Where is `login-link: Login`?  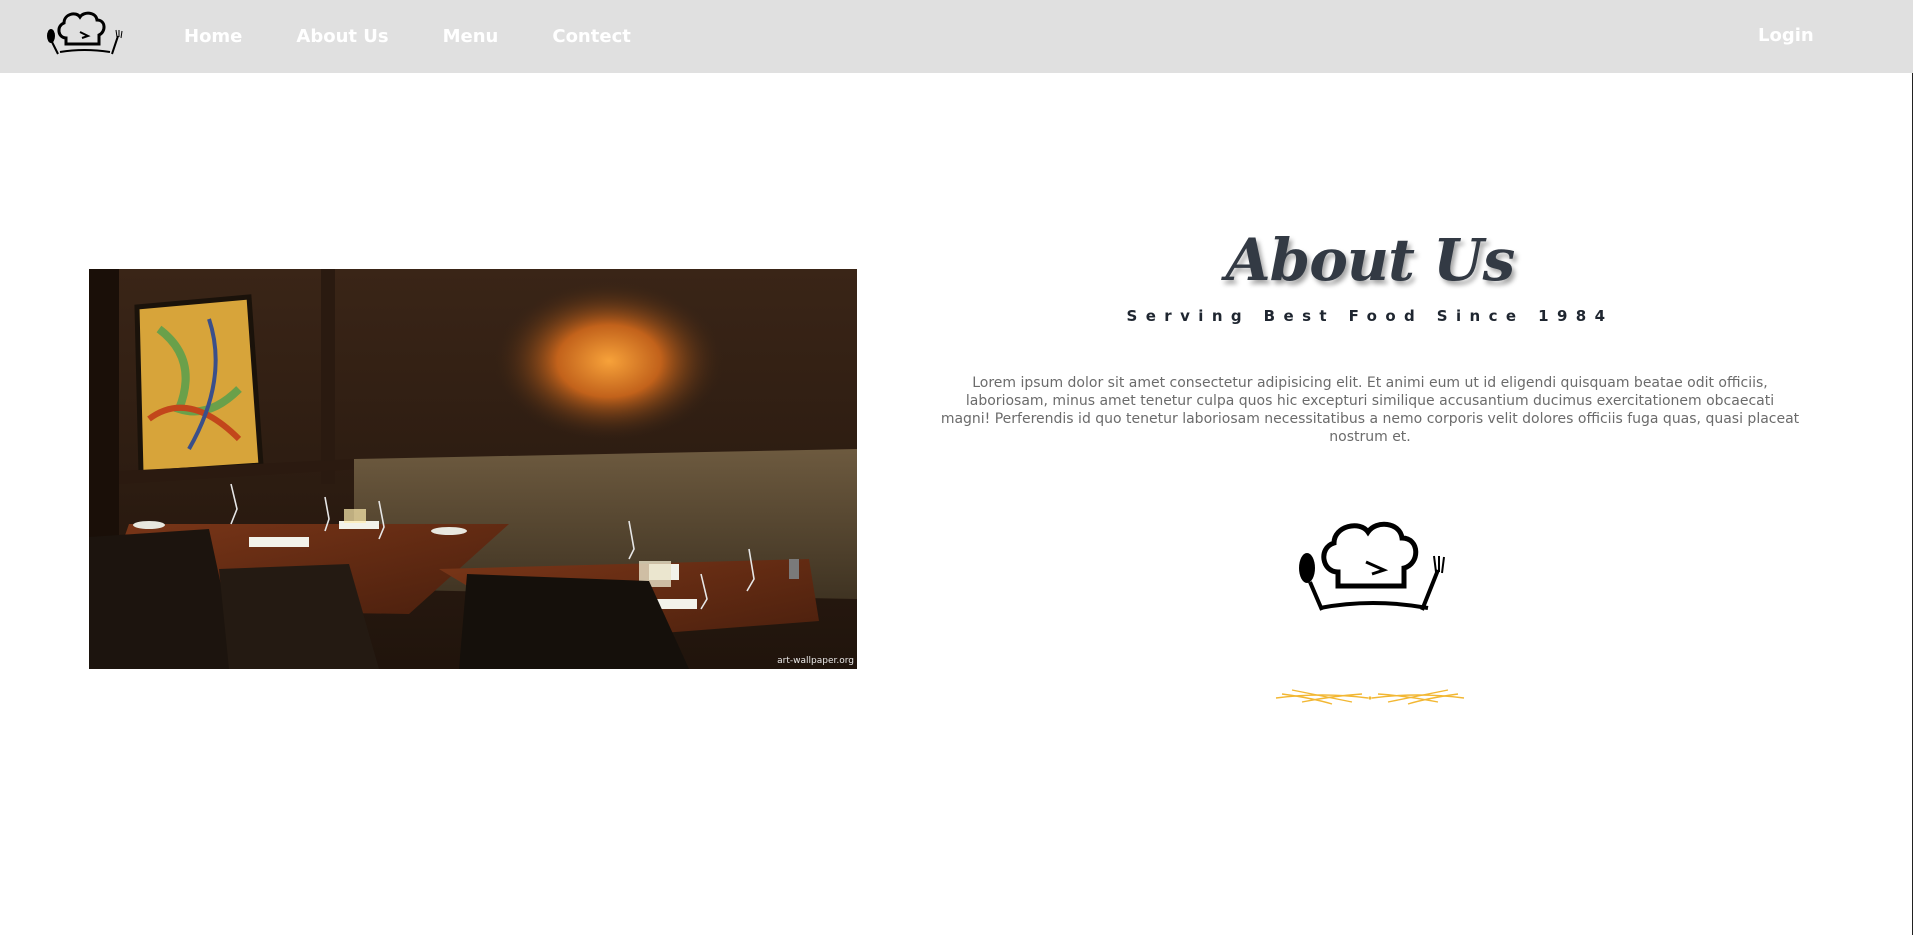 login-link: Login is located at coordinates (1786, 35).